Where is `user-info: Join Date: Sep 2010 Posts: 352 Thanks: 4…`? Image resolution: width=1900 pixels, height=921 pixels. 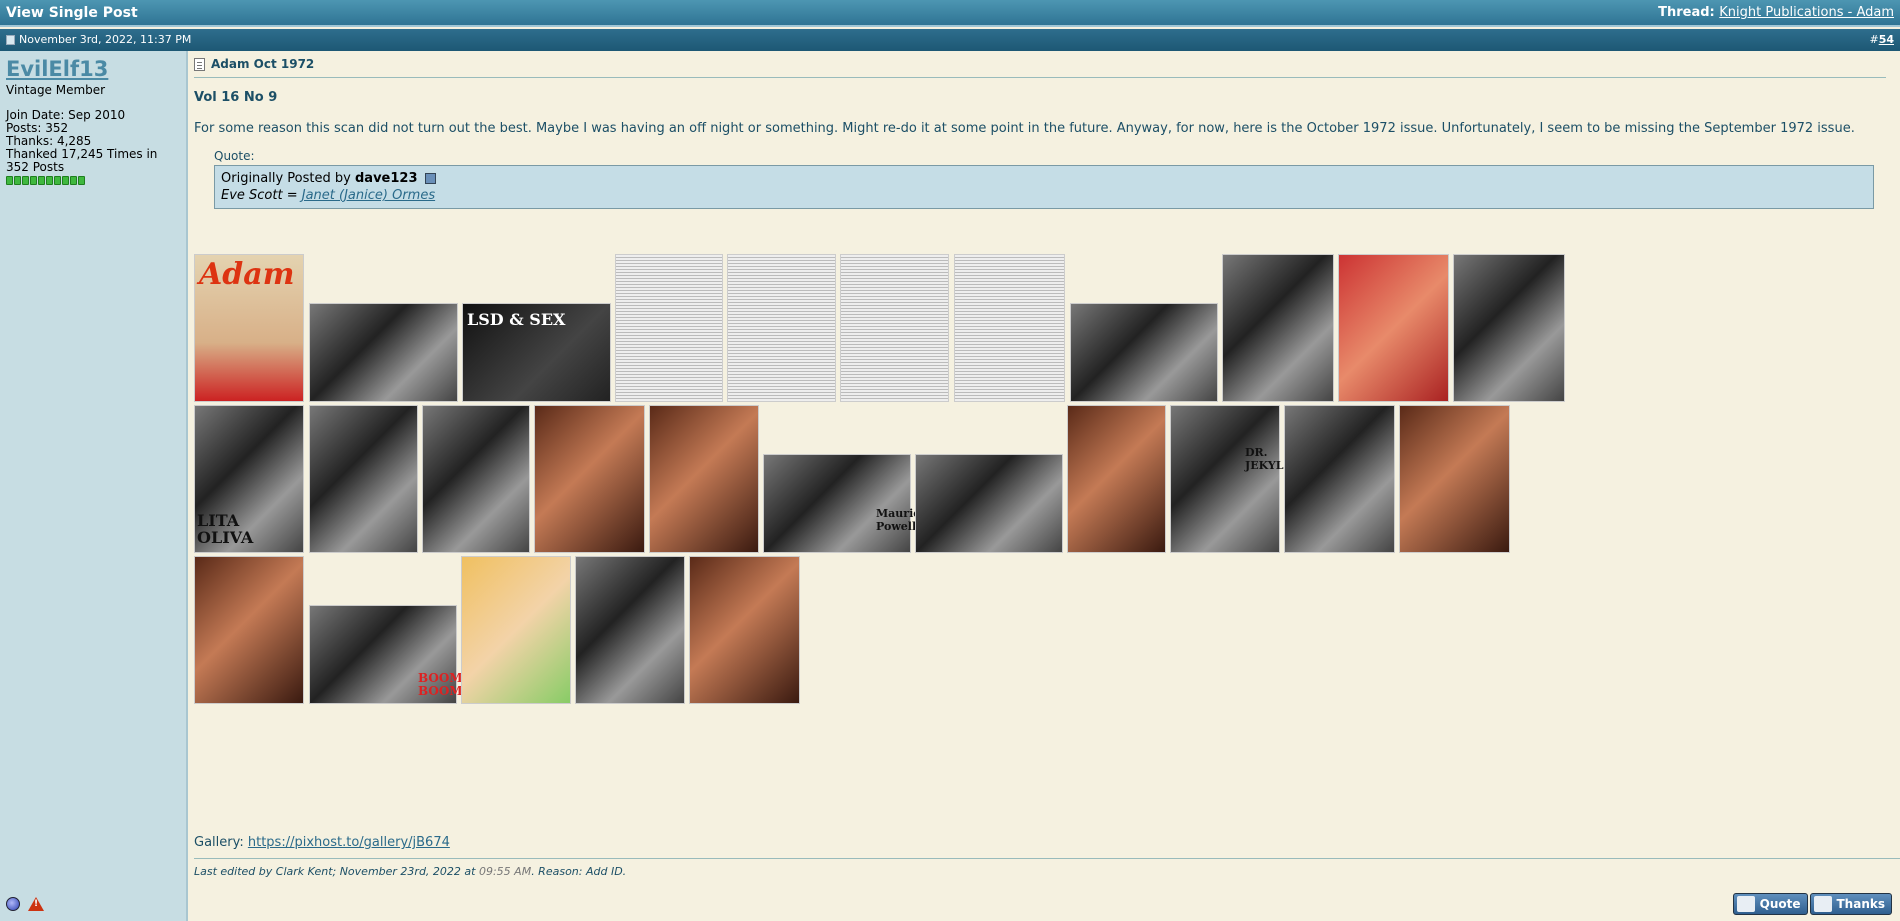 user-info: Join Date: Sep 2010 Posts: 352 Thanks: 4… is located at coordinates (93, 141).